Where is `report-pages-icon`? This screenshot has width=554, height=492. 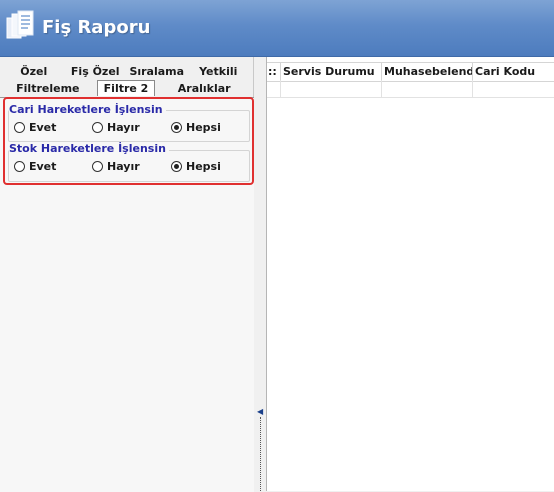
report-pages-icon is located at coordinates (20, 24).